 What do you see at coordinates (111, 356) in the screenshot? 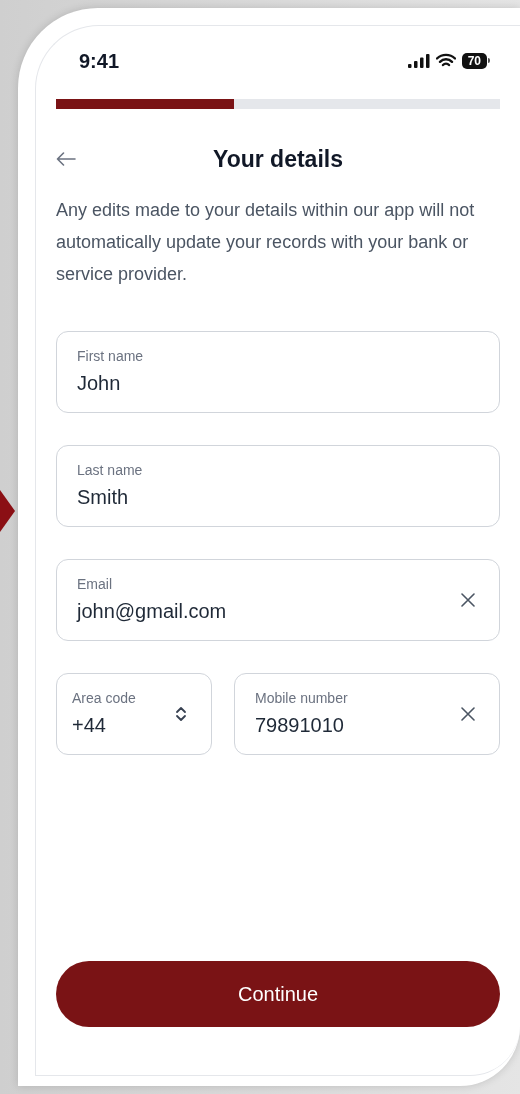
I see `field-label: First name` at bounding box center [111, 356].